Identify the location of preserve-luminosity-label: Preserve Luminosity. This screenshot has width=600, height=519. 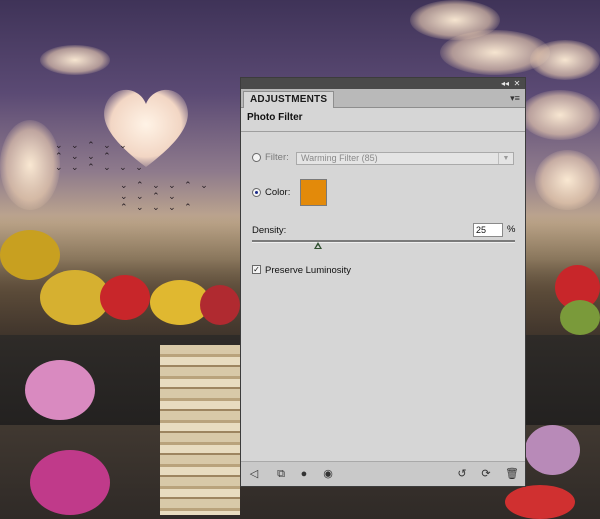
(308, 270).